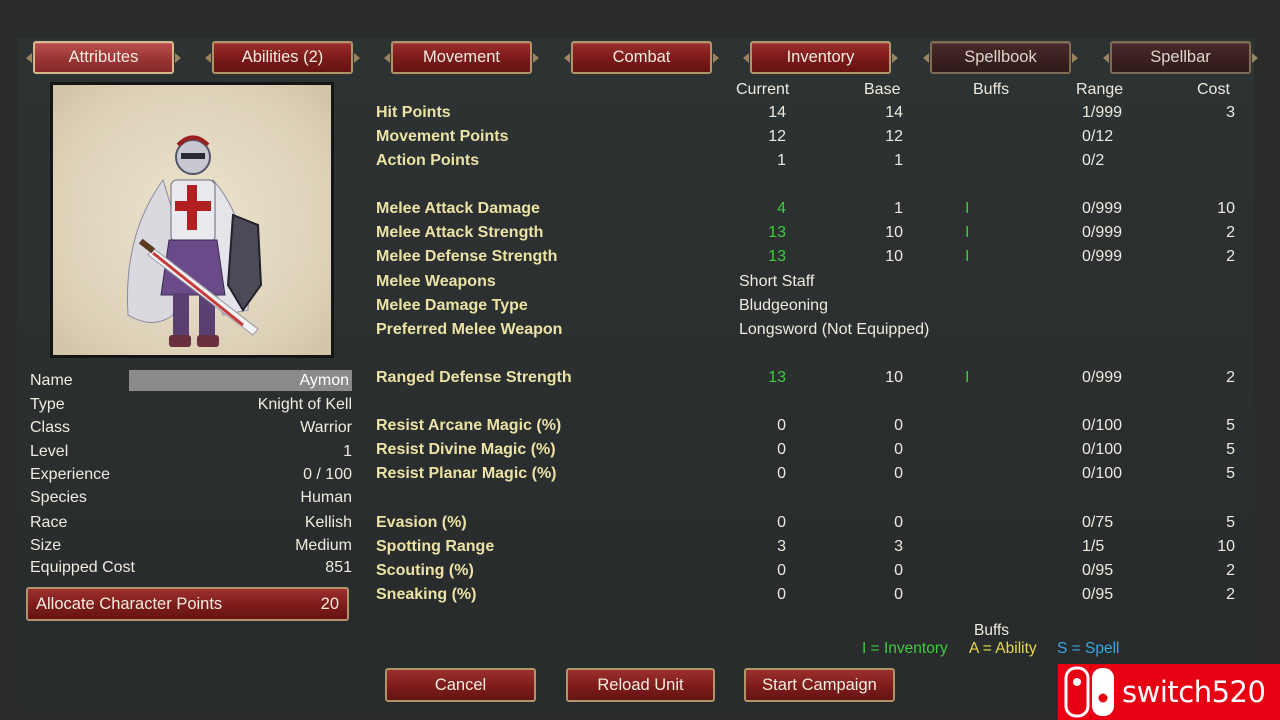 The height and width of the screenshot is (720, 1280). I want to click on info-value: Medium, so click(323, 545).